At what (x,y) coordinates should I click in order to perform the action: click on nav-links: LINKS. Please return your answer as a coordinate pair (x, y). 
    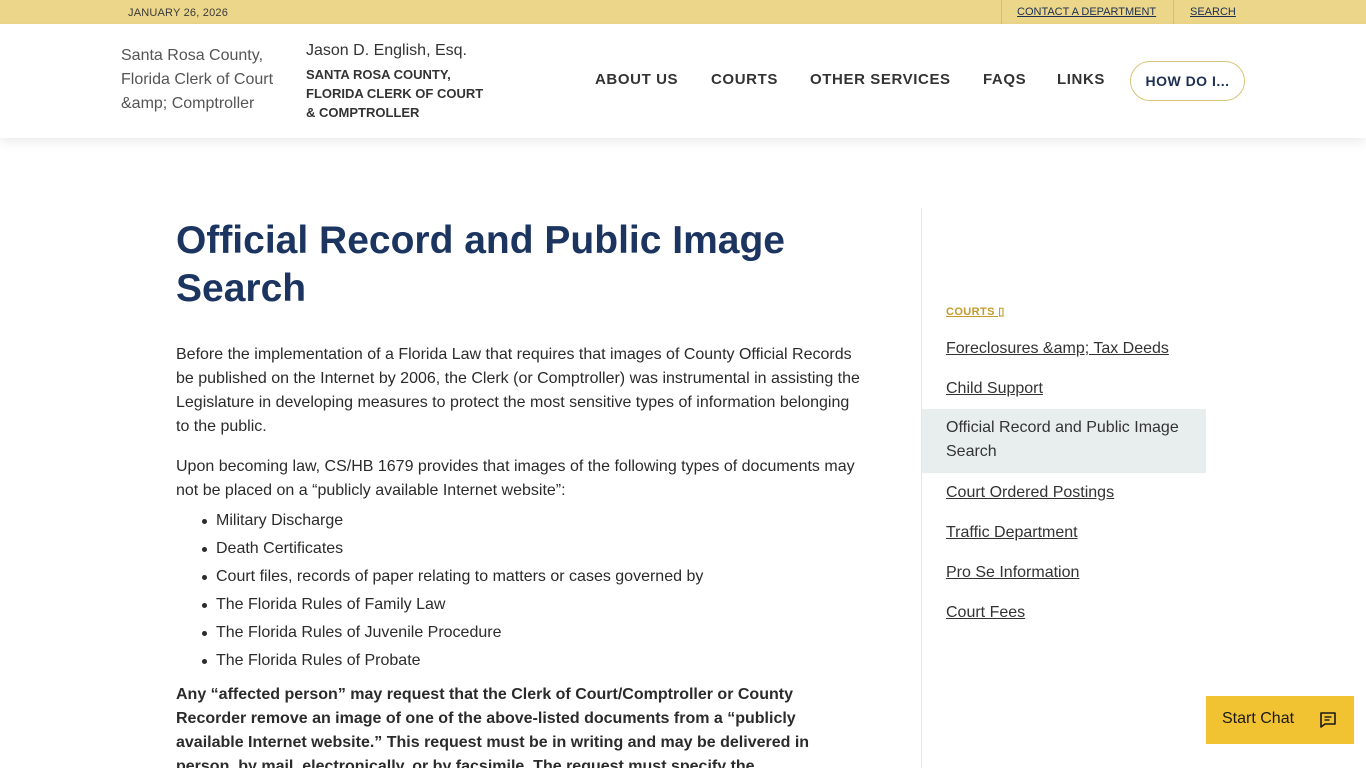
    Looking at the image, I should click on (1081, 79).